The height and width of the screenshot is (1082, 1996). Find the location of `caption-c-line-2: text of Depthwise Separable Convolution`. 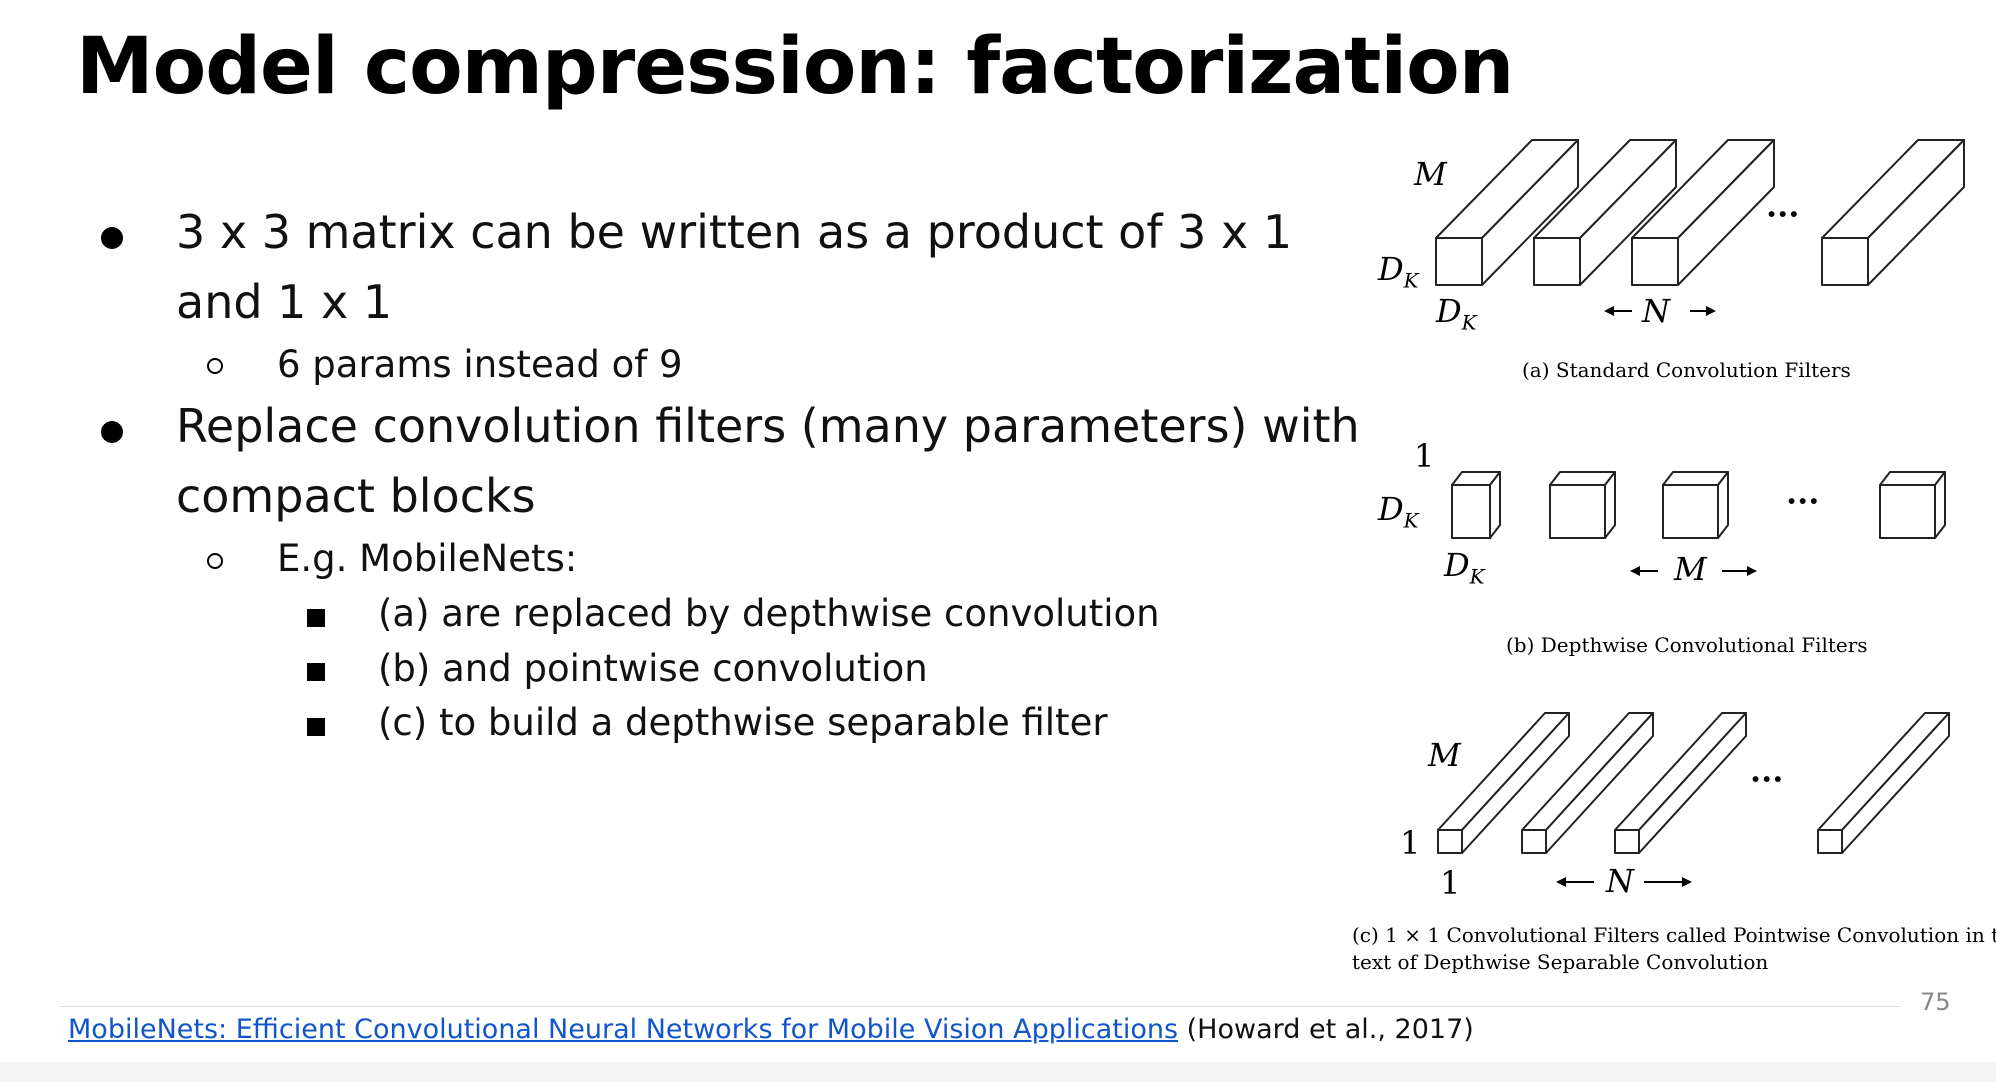

caption-c-line-2: text of Depthwise Separable Convolution is located at coordinates (1560, 962).